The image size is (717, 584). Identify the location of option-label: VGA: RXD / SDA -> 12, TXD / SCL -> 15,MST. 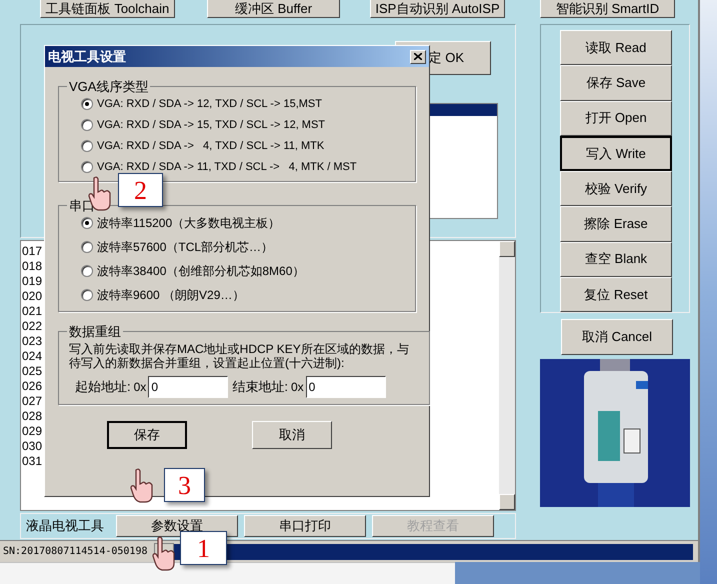
(209, 104).